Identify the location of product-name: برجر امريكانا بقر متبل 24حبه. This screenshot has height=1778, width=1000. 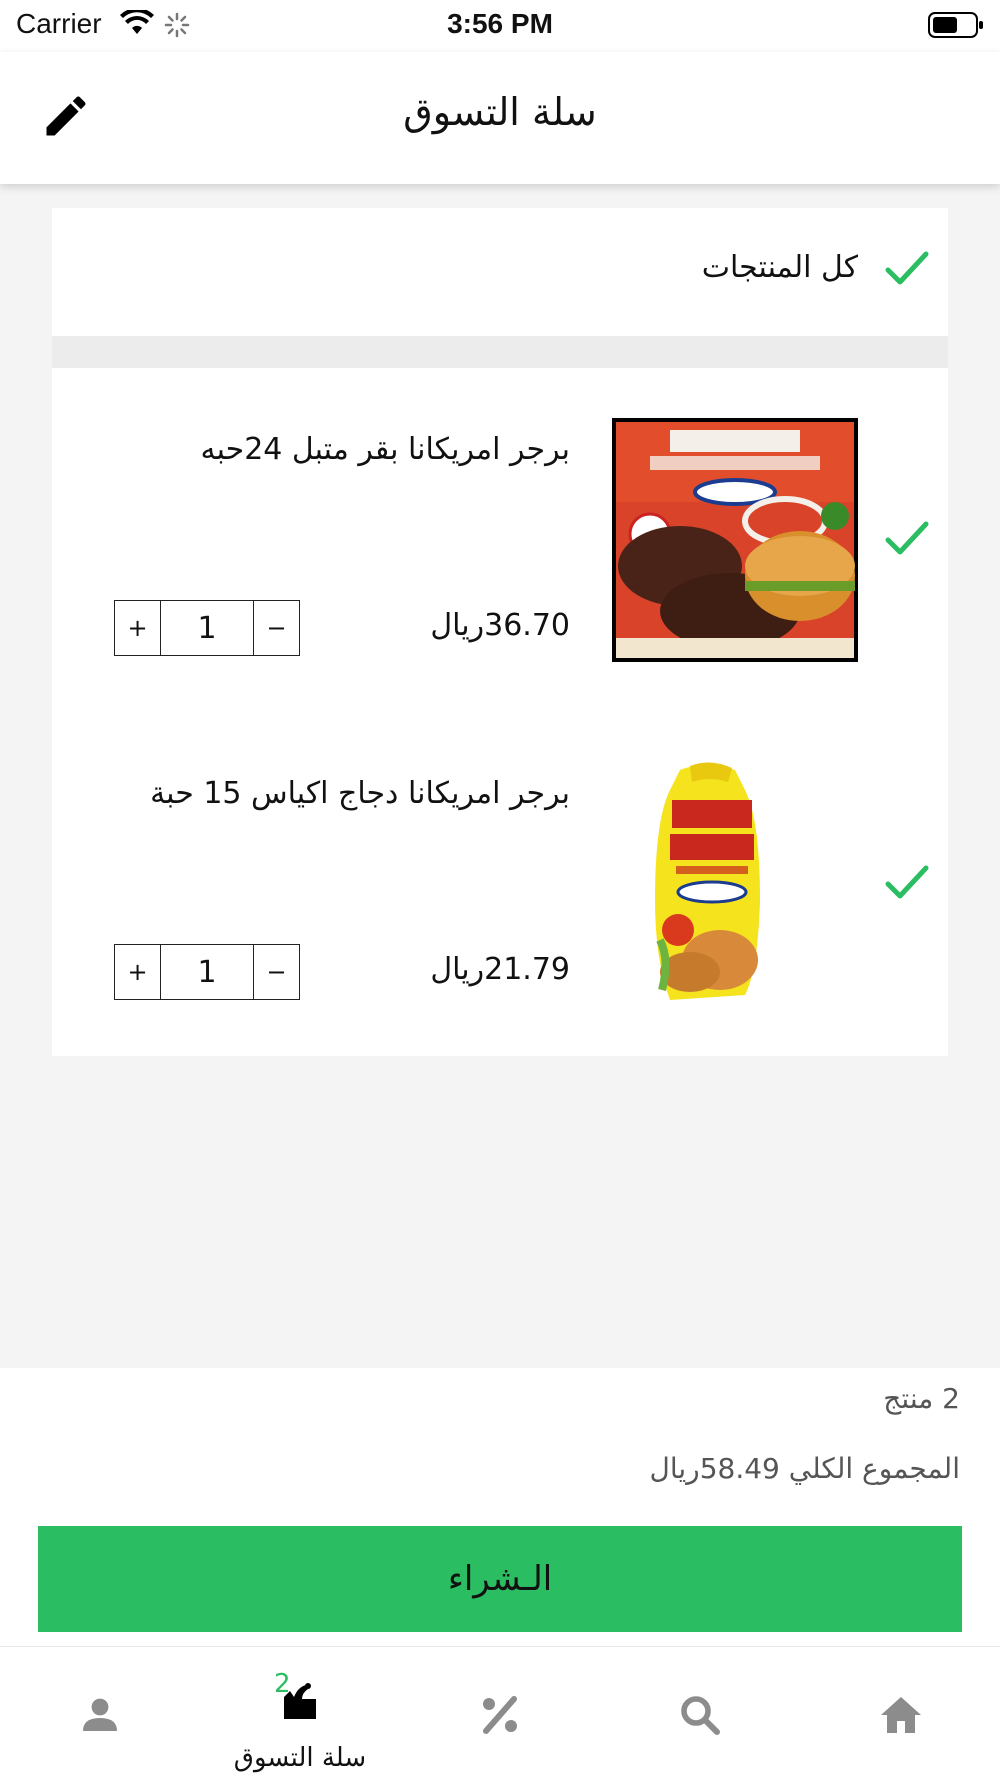
(385, 449).